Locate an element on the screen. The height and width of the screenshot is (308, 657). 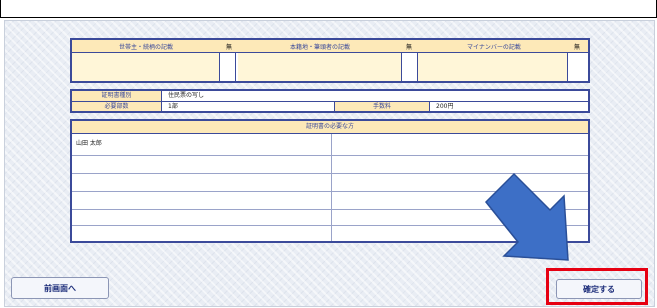
mynumber-checkbox is located at coordinates (578, 67).